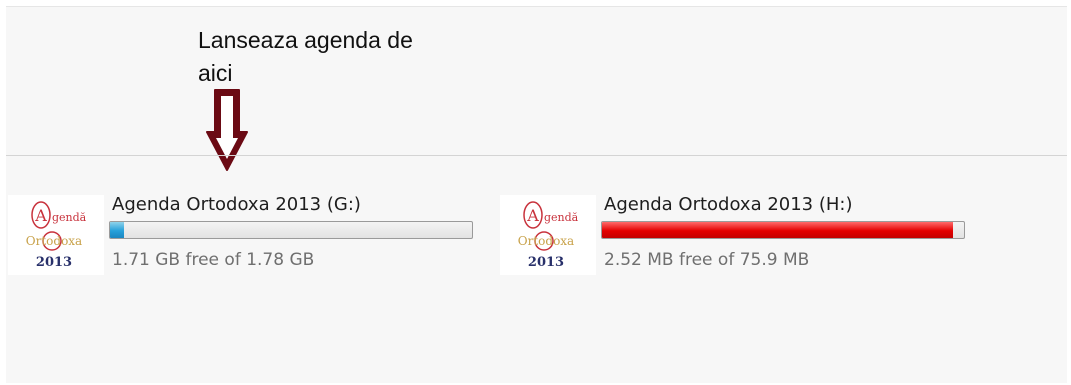  What do you see at coordinates (728, 204) in the screenshot?
I see `drive-name: Agenda Ortodoxa 2013 (H:)` at bounding box center [728, 204].